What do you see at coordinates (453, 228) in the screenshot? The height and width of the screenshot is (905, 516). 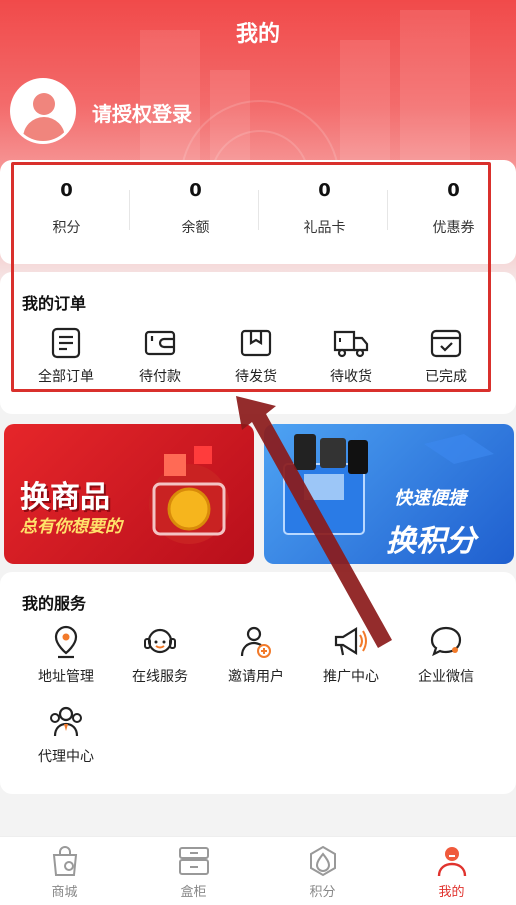 I see `stat-label: 优惠券` at bounding box center [453, 228].